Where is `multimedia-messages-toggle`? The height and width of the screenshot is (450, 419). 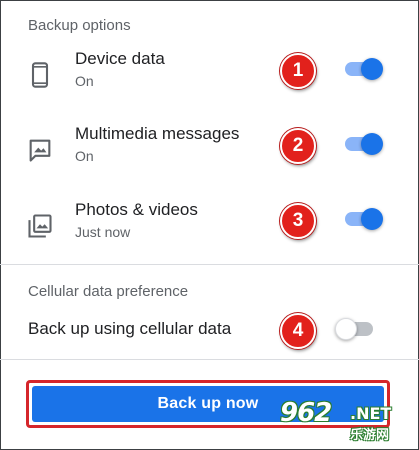
multimedia-messages-toggle is located at coordinates (363, 144).